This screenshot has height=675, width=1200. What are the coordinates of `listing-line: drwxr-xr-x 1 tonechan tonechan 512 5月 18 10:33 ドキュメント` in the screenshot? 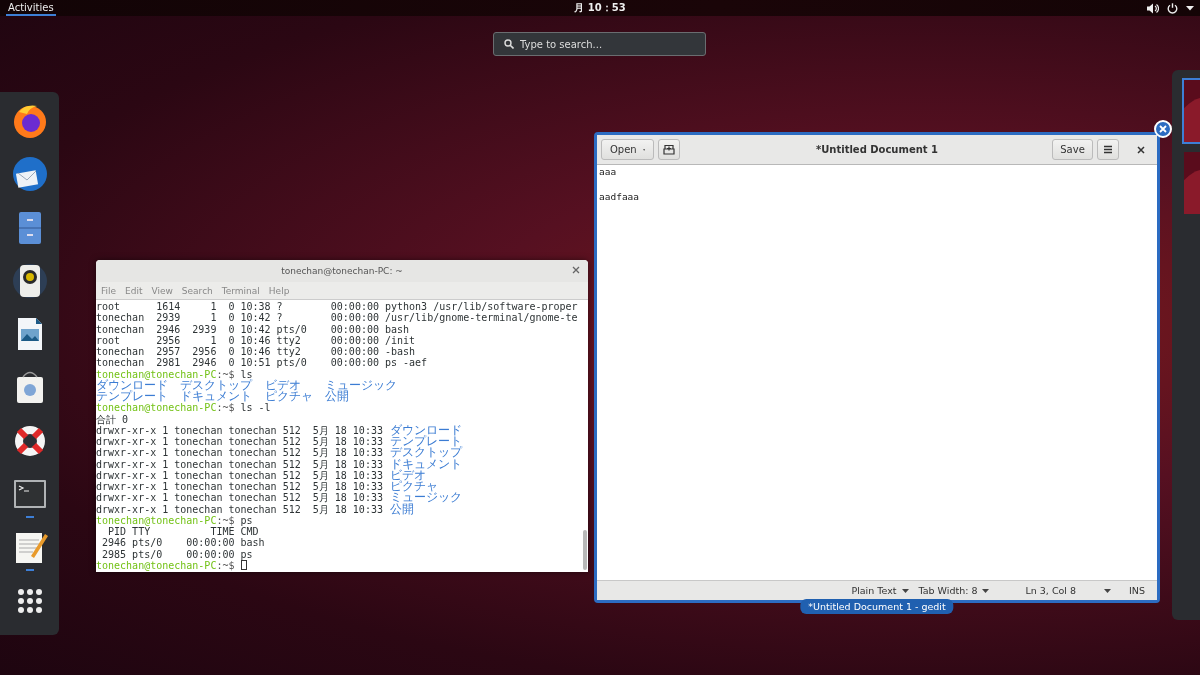 It's located at (279, 464).